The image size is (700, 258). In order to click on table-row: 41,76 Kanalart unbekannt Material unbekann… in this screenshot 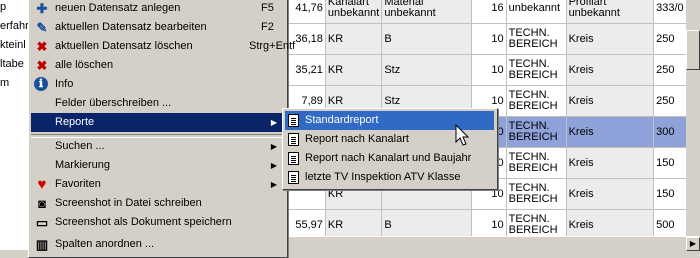, I will do `click(493, 12)`.